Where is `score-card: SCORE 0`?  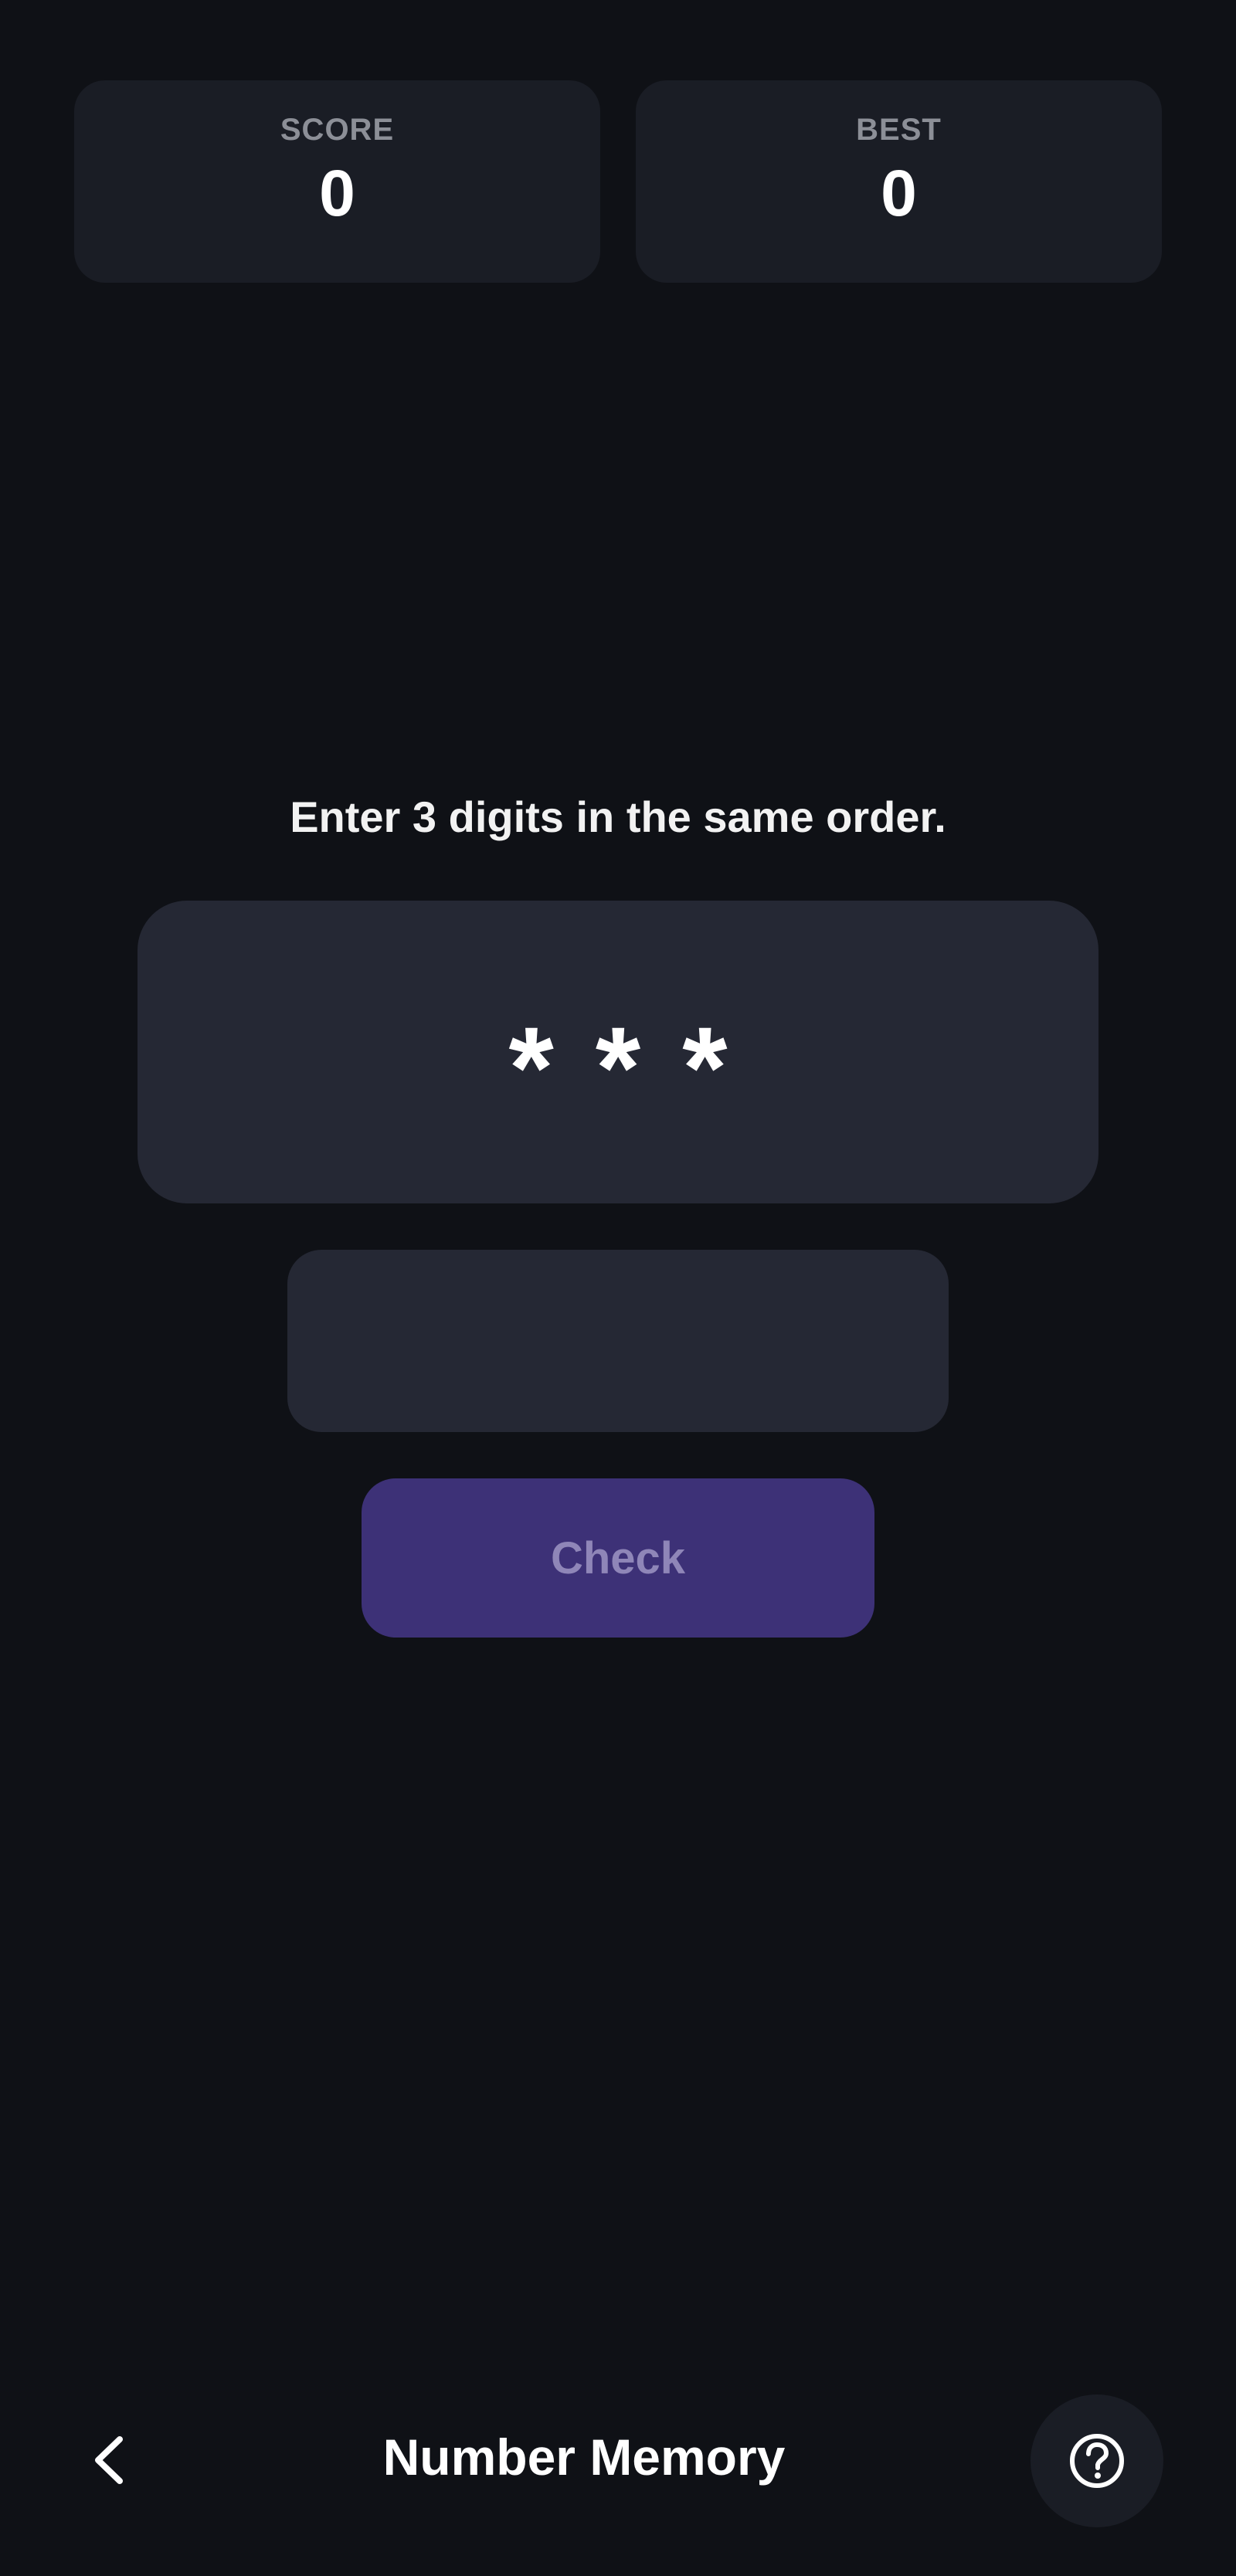 score-card: SCORE 0 is located at coordinates (337, 181).